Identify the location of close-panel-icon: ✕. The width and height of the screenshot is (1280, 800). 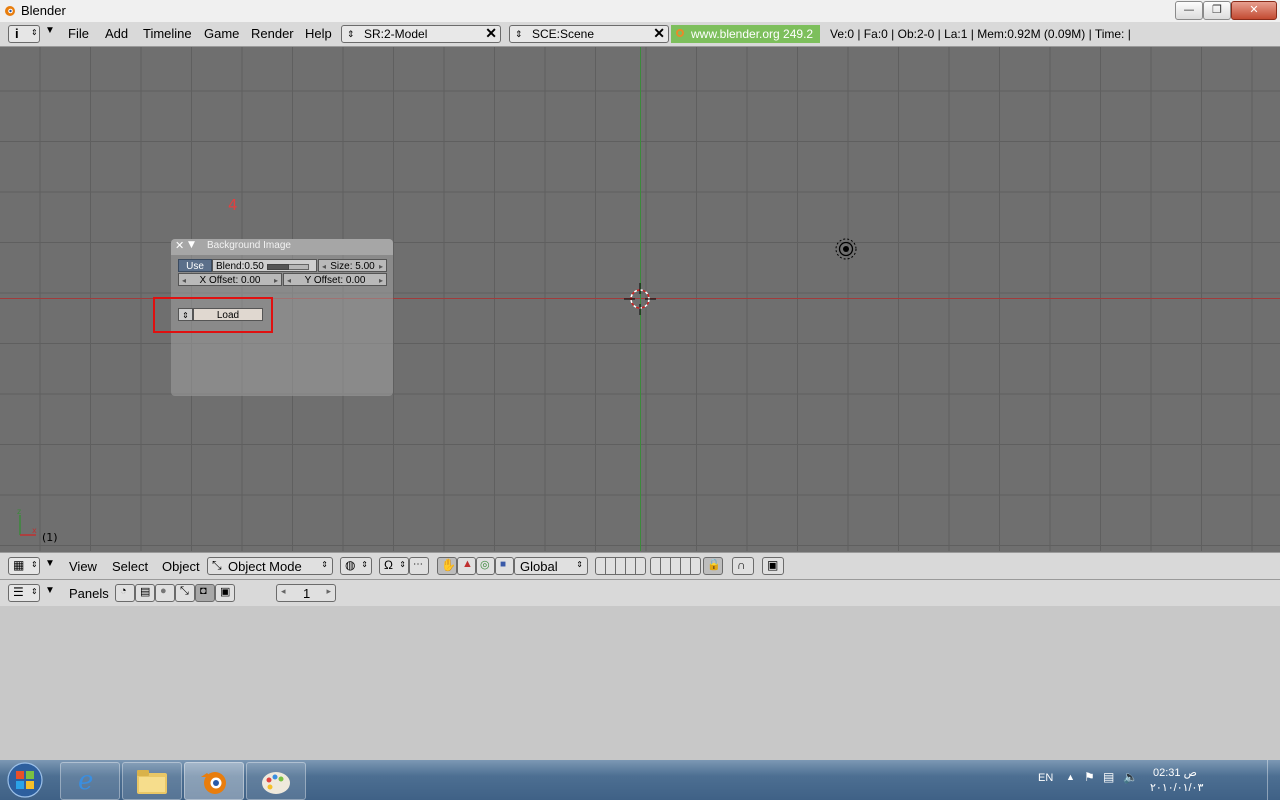
(179, 245).